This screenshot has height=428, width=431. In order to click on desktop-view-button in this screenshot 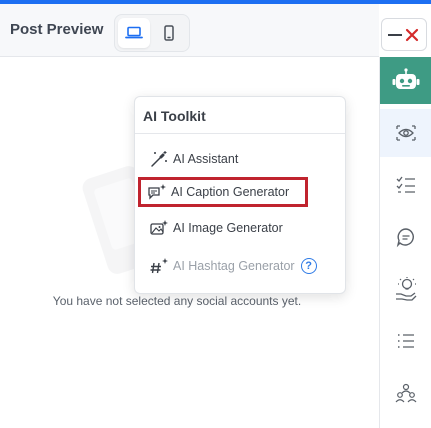, I will do `click(134, 33)`.